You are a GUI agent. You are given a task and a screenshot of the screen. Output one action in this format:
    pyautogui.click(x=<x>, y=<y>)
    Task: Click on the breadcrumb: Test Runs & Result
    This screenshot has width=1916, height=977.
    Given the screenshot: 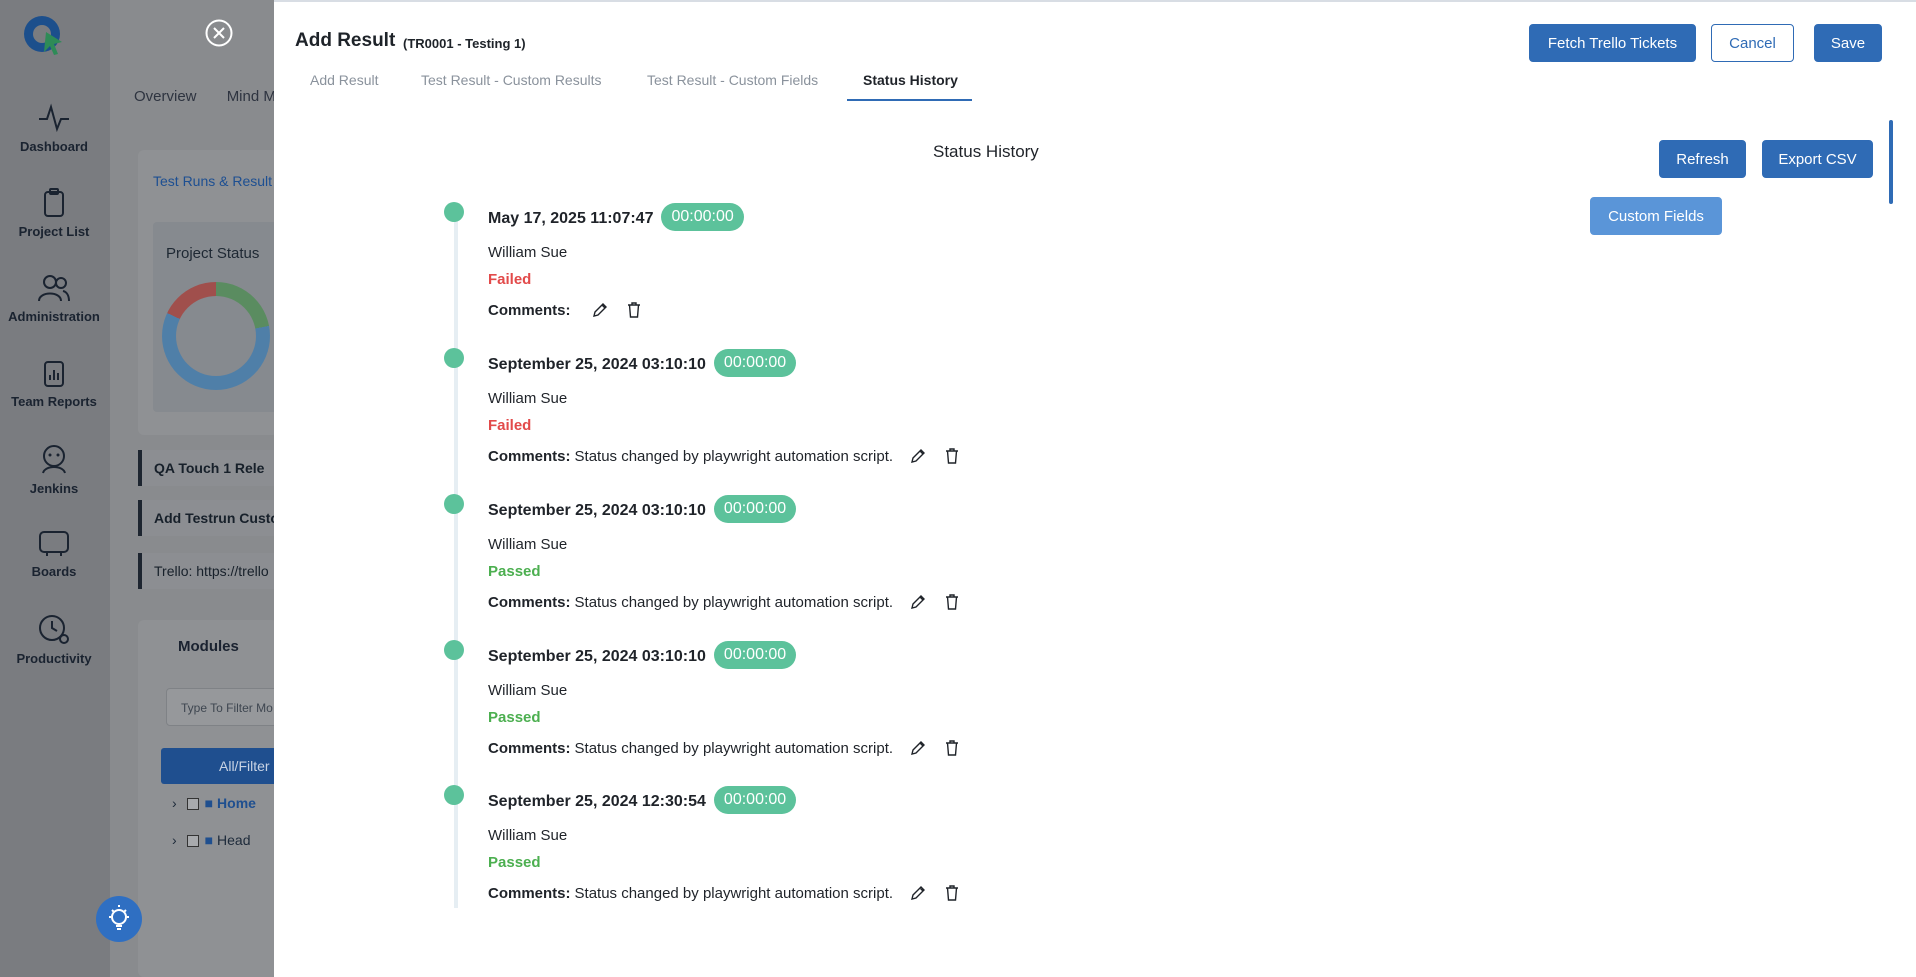 What is the action you would take?
    pyautogui.click(x=212, y=181)
    